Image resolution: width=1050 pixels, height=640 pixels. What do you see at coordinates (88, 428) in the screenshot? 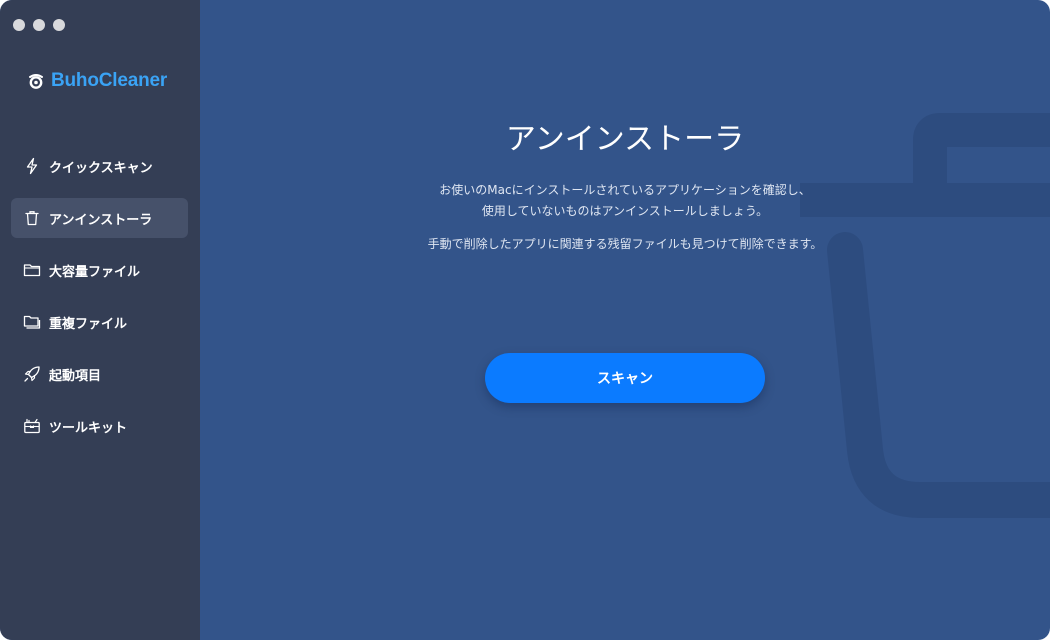
I see `sidebar-item-label: ツールキット` at bounding box center [88, 428].